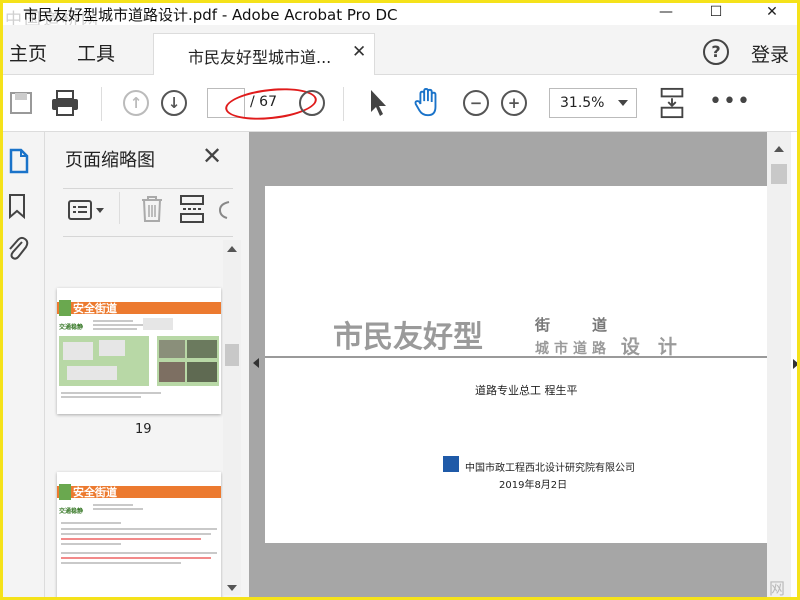  I want to click on minimize-button: —, so click(666, 14).